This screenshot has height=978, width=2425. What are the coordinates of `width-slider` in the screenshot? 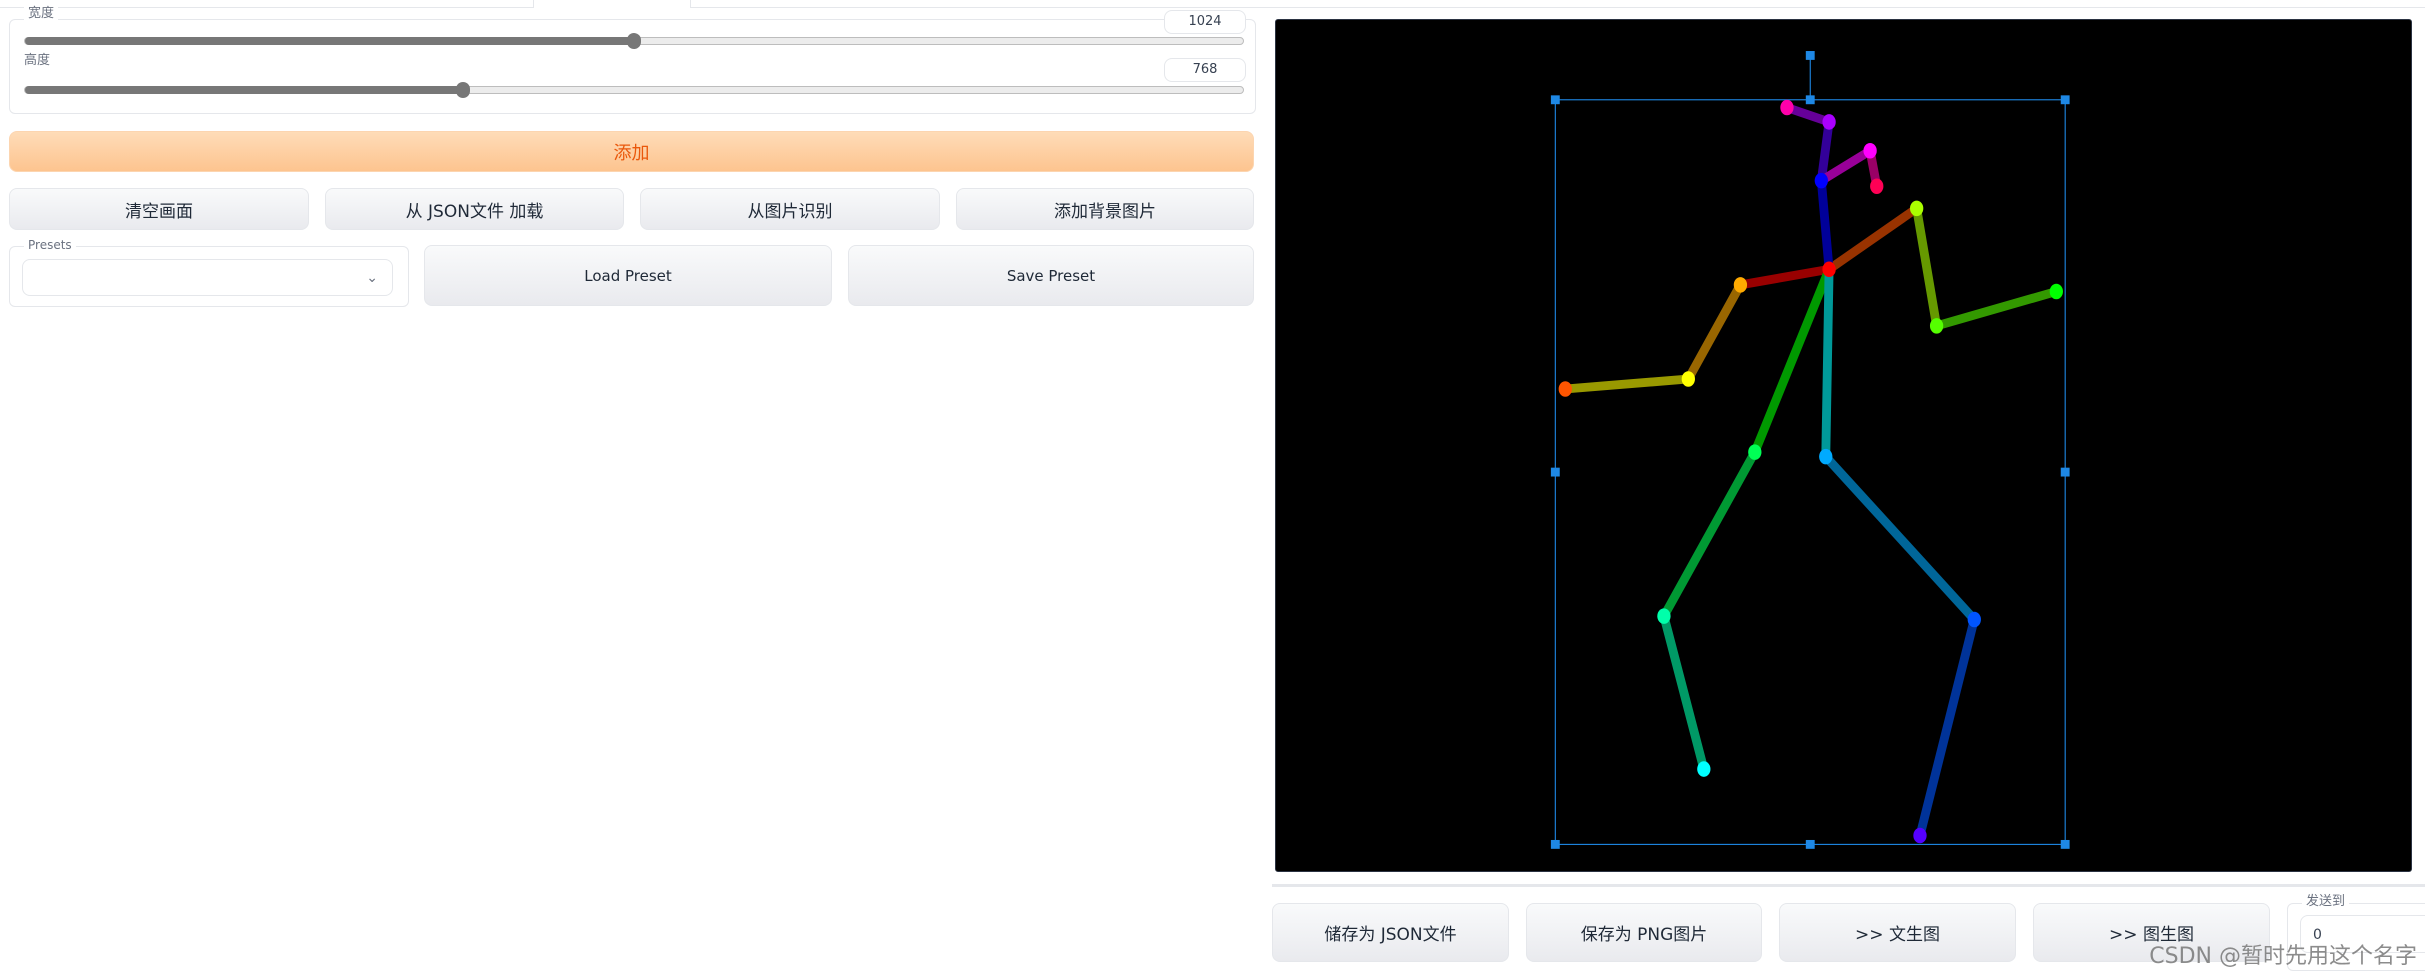 It's located at (634, 41).